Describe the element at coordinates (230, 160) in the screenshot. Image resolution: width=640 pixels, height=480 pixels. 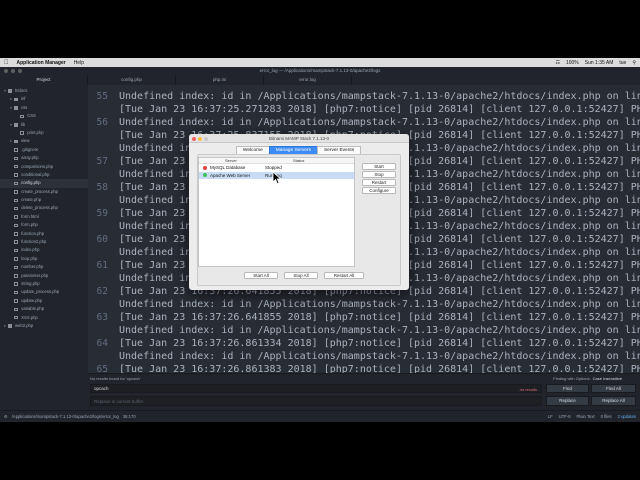
I see `column-server: Server` at that location.